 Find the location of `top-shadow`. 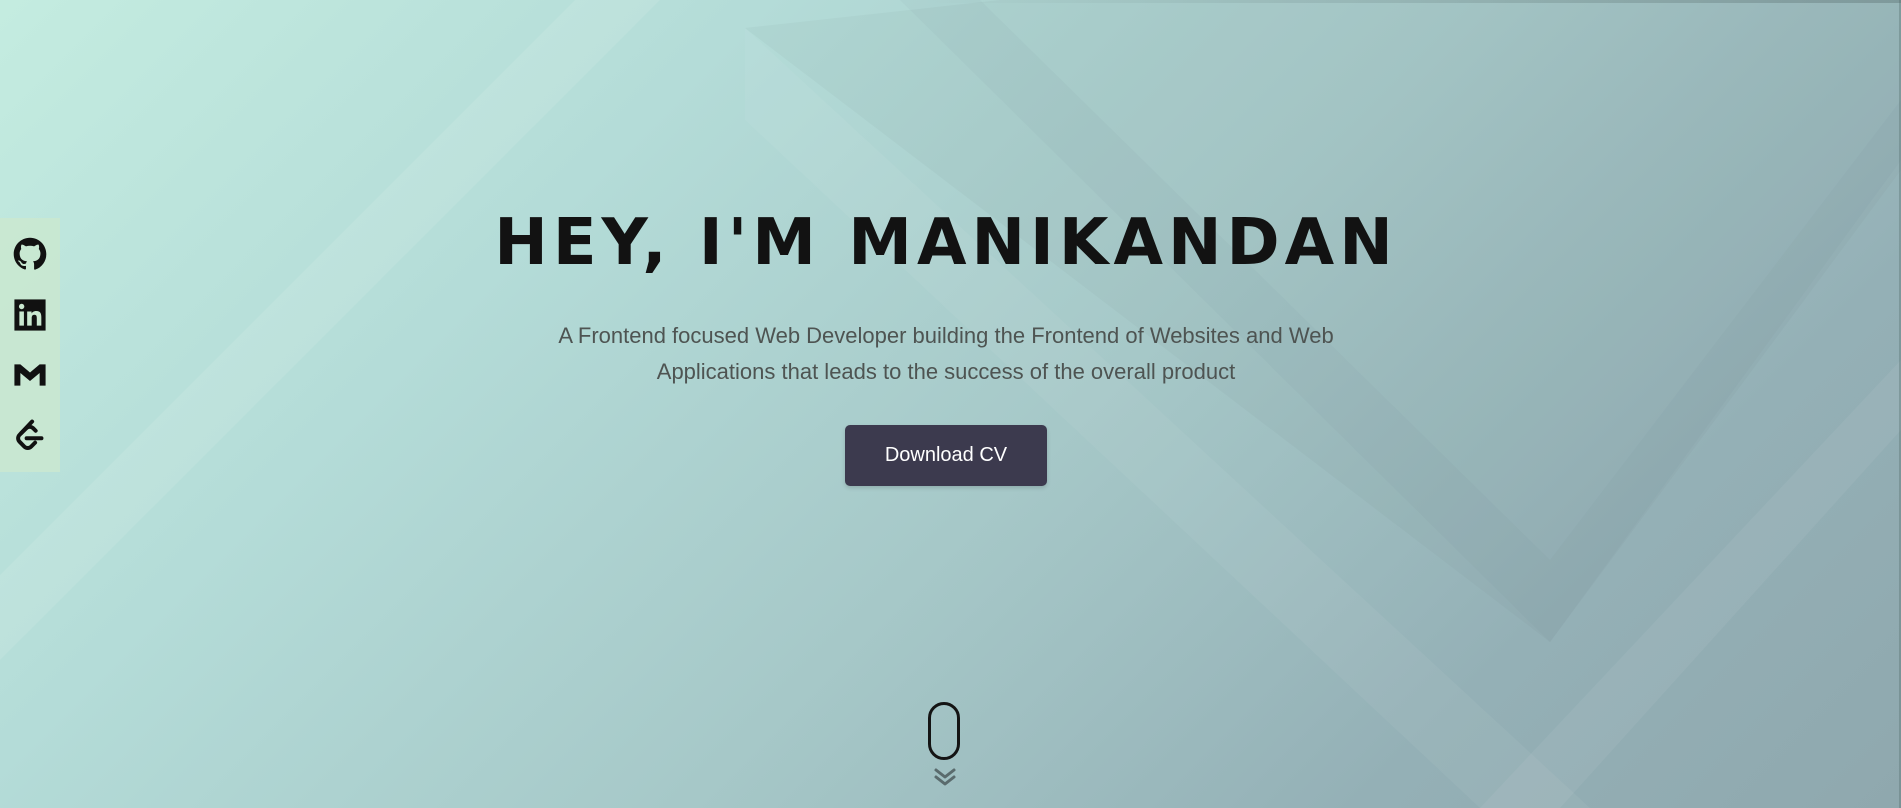

top-shadow is located at coordinates (1410, 1).